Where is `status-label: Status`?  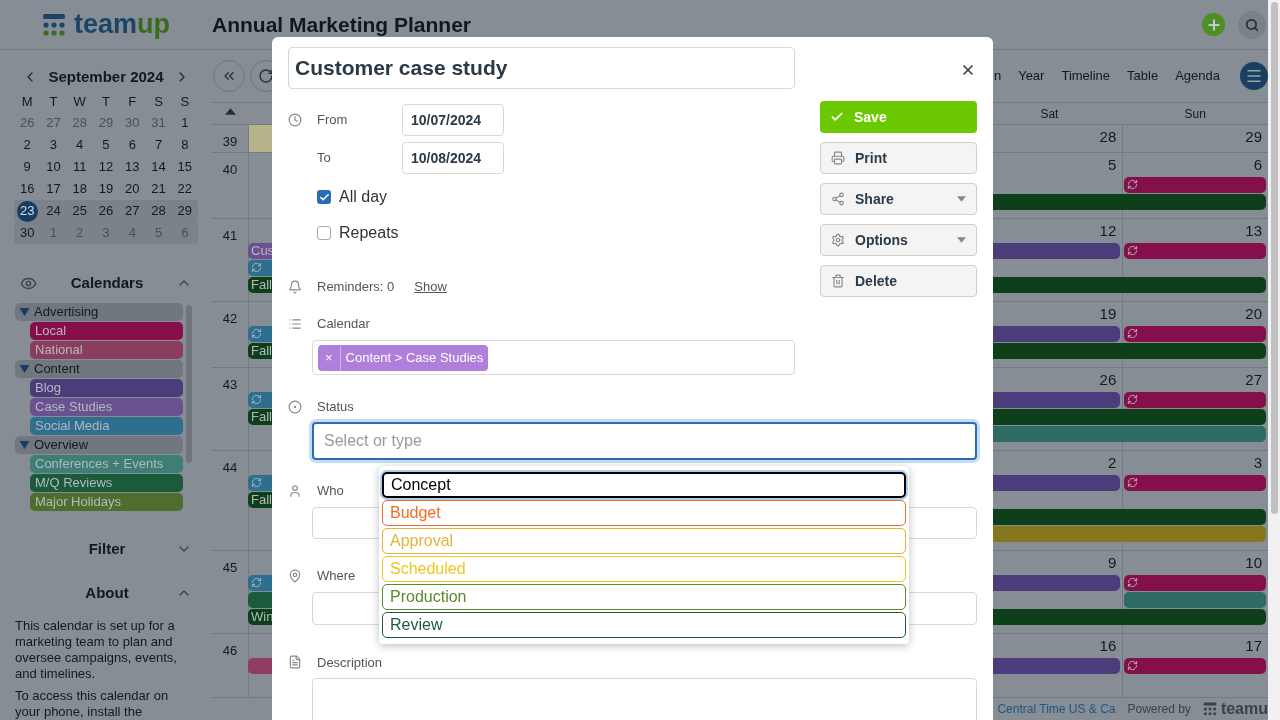
status-label: Status is located at coordinates (335, 407).